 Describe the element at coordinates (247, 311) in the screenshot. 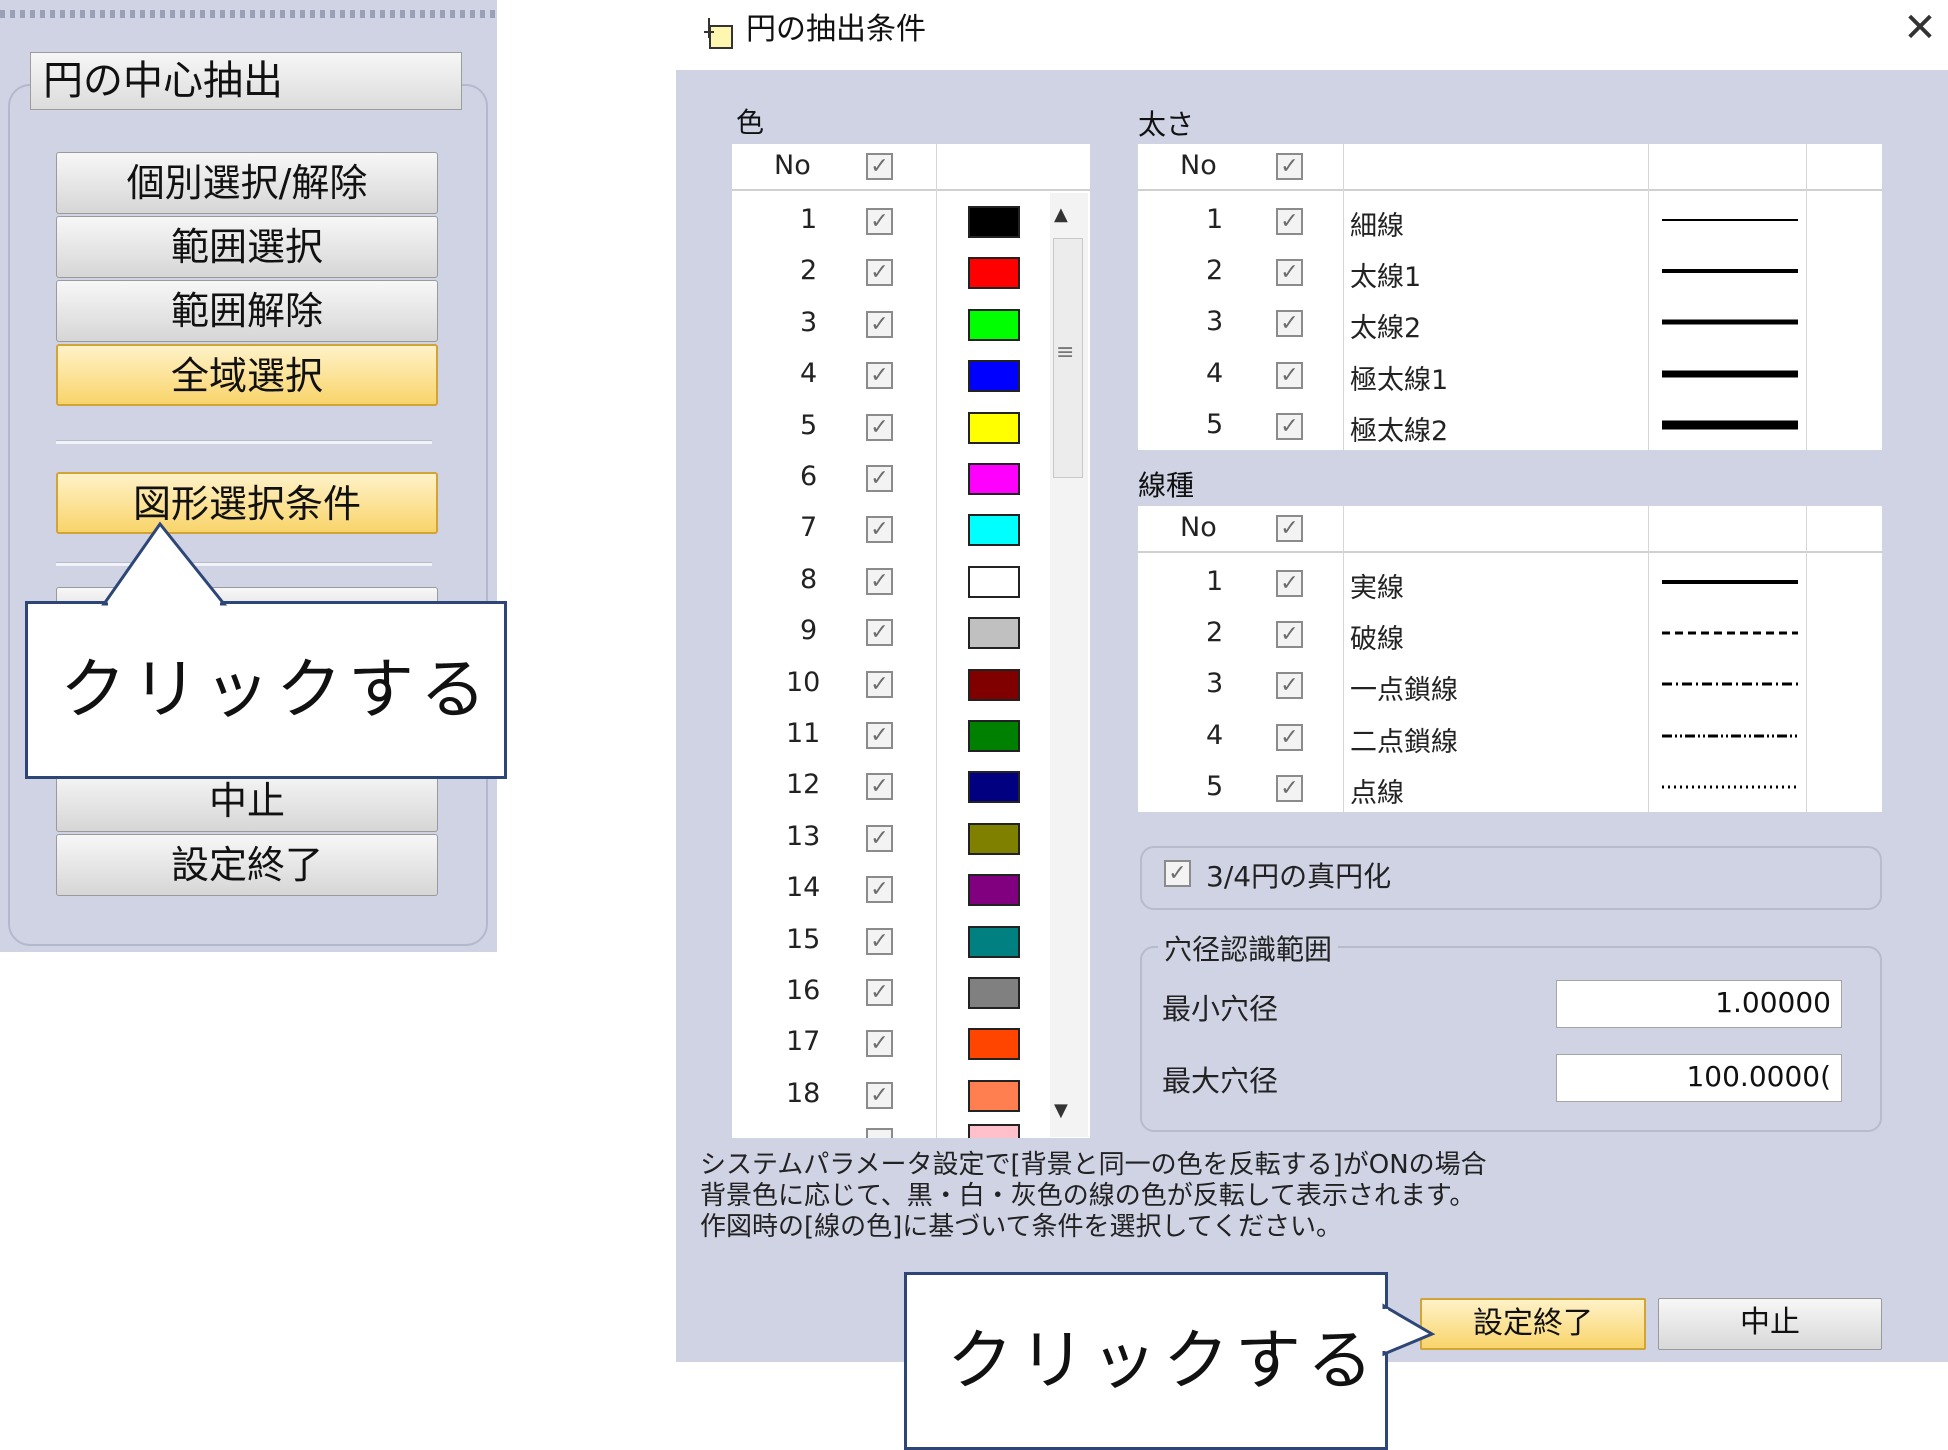

I see `range-release-button: 範囲解除` at that location.